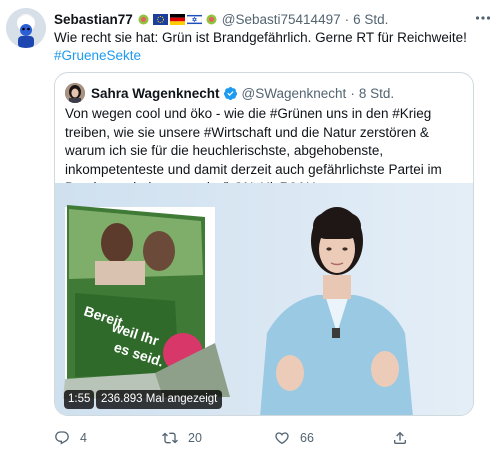 Image resolution: width=499 pixels, height=460 pixels. What do you see at coordinates (400, 437) in the screenshot?
I see `share-icon` at bounding box center [400, 437].